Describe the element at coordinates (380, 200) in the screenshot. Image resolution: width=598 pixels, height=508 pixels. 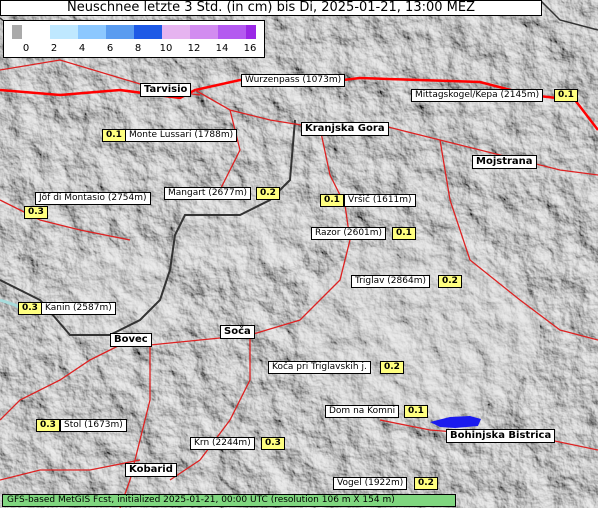
I see `station-label: Vršič (1611m)` at that location.